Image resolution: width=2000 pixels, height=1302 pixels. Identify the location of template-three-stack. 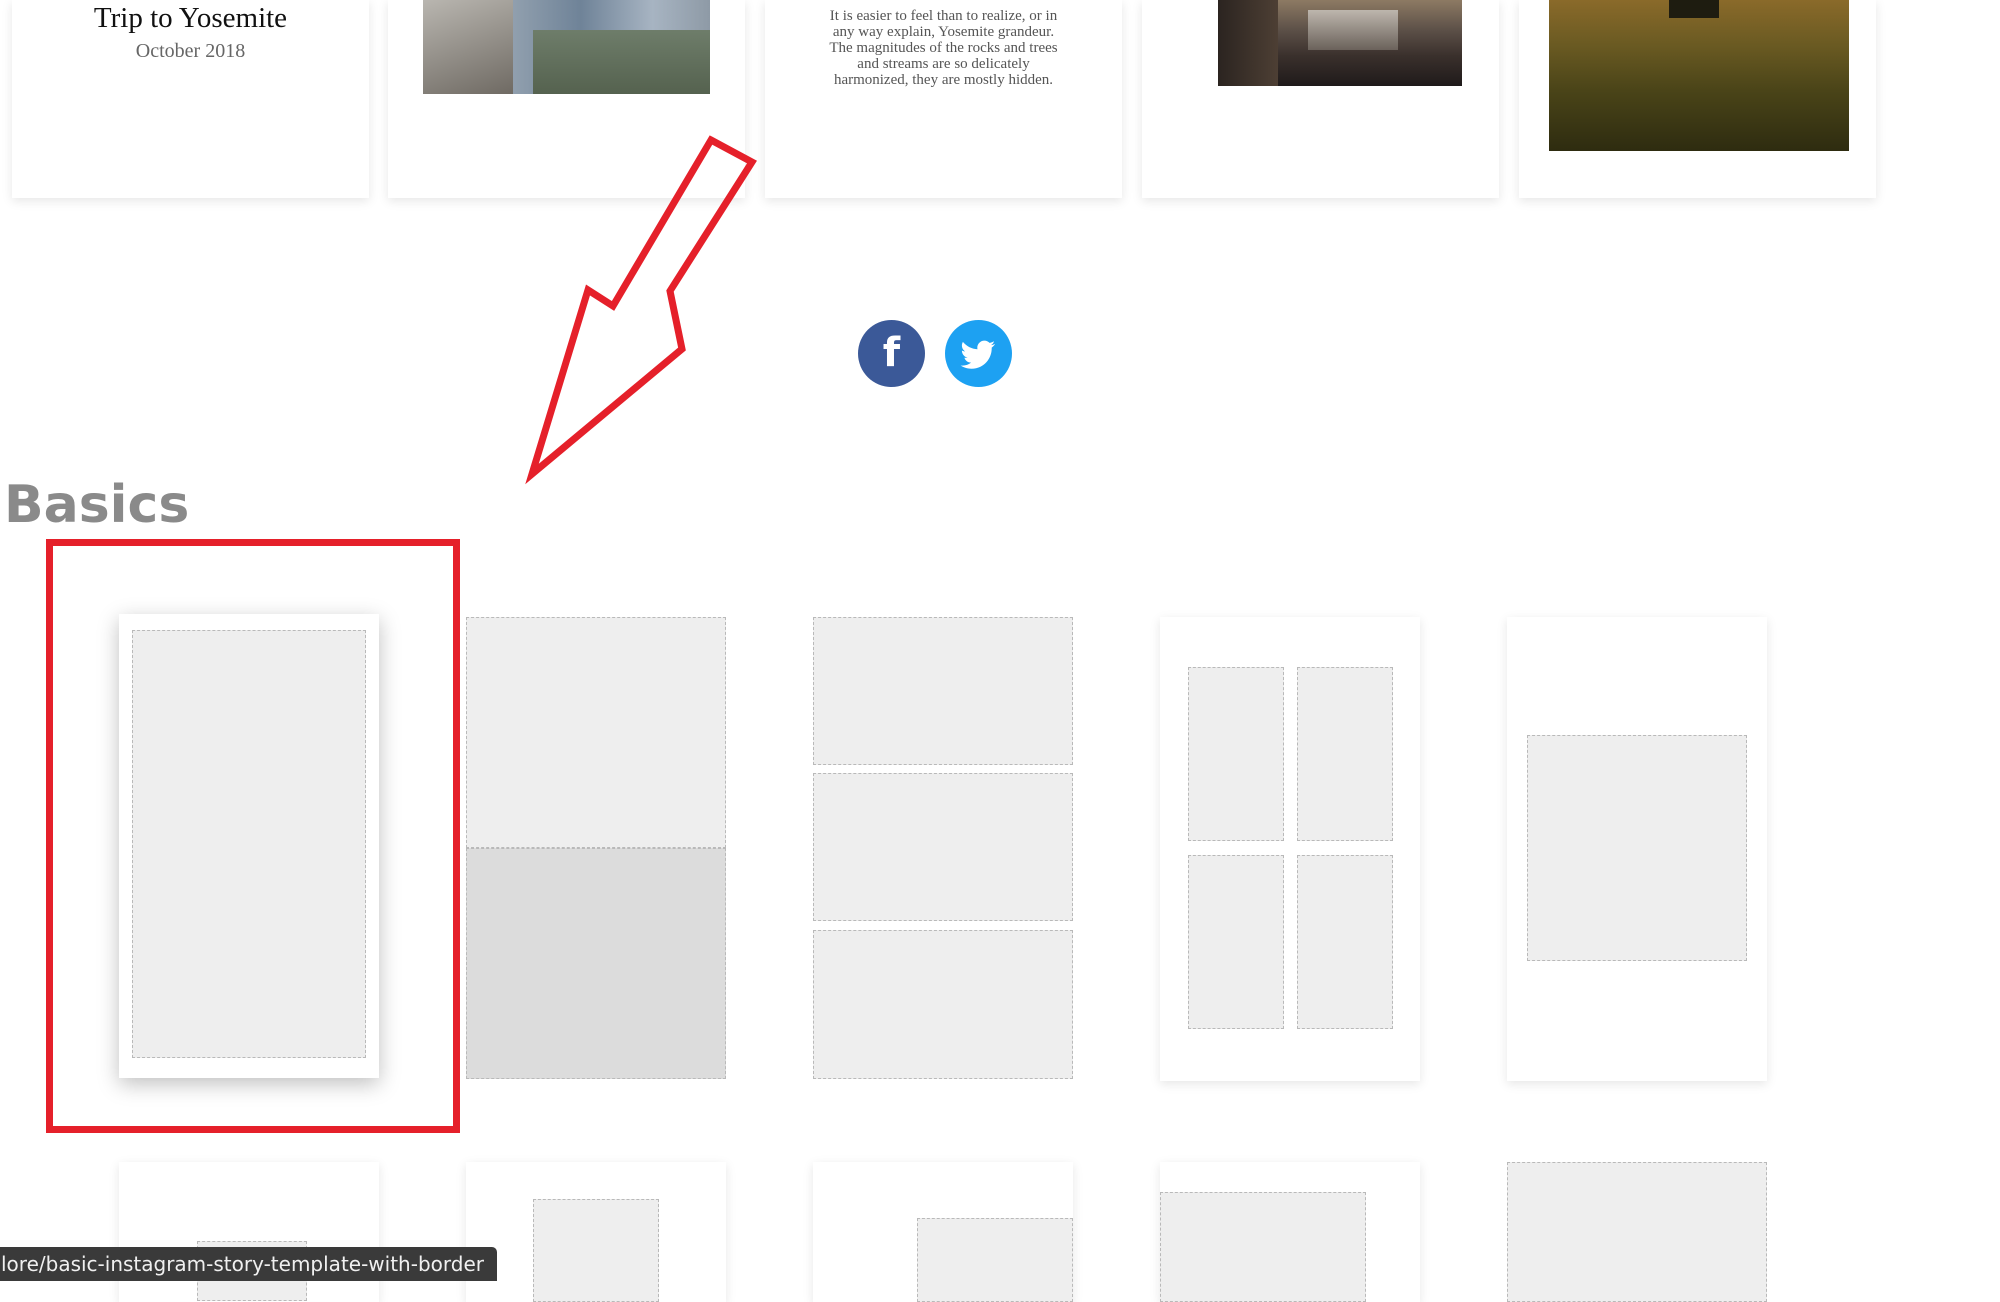
(943, 848).